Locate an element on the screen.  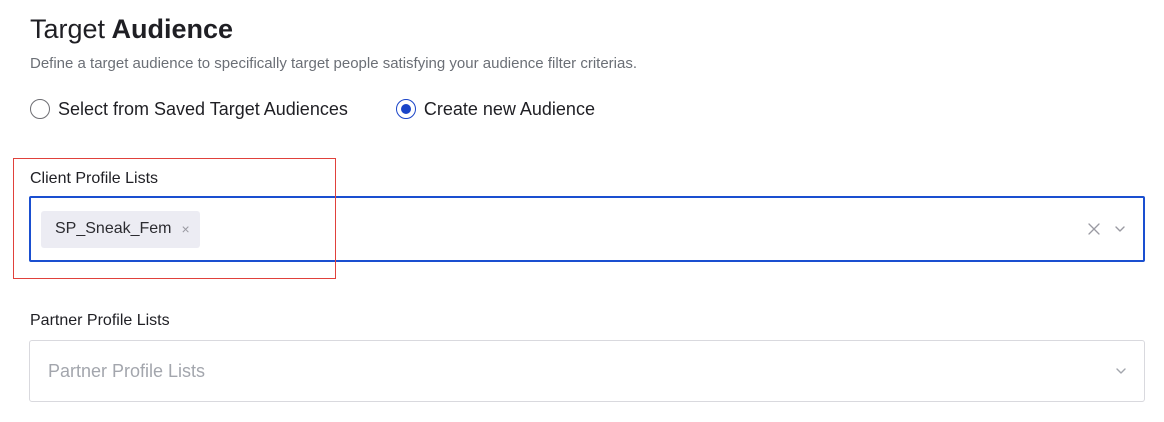
radio-create-new-audience-circle is located at coordinates (405, 109).